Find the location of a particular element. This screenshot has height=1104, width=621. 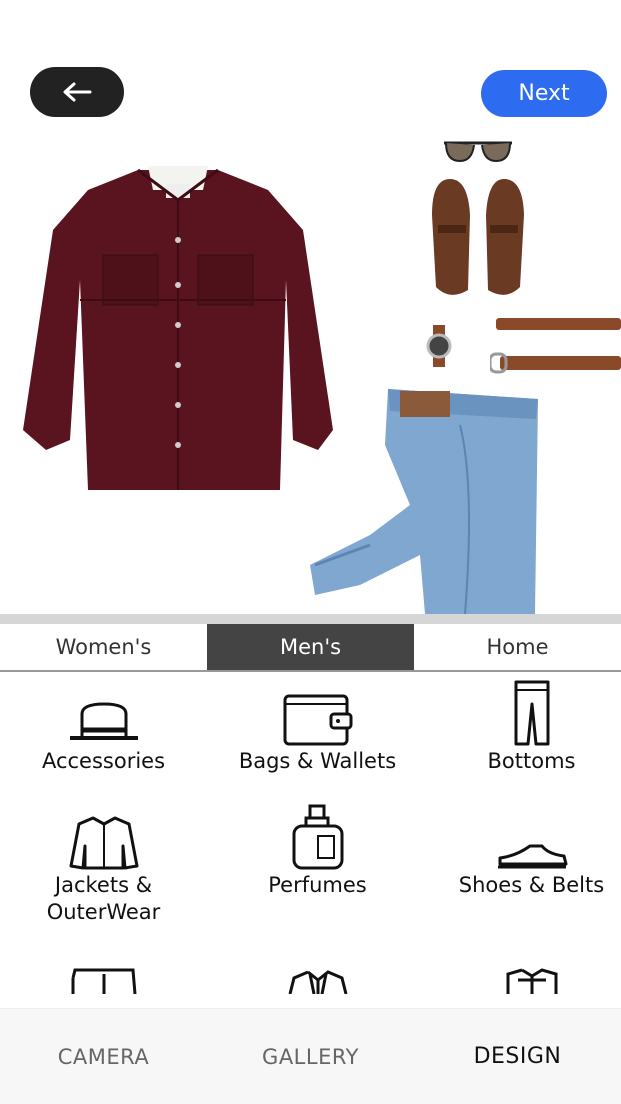

jeans-image is located at coordinates (425, 499).